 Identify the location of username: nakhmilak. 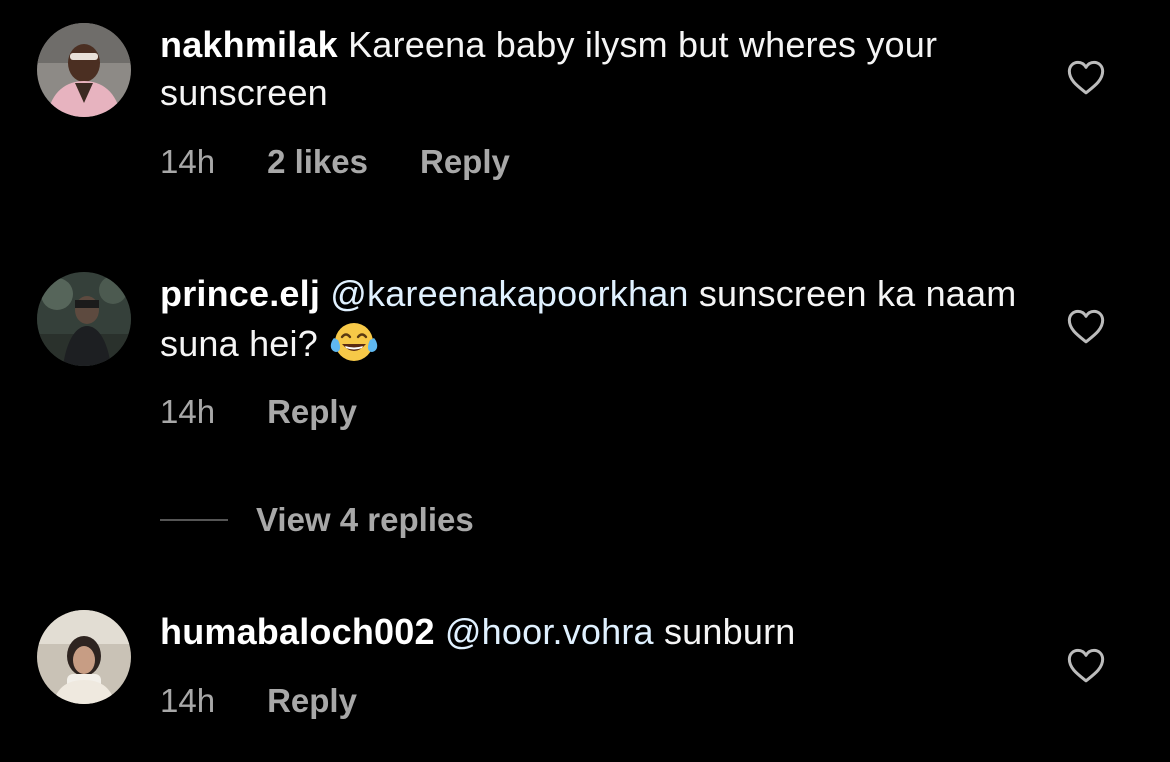
(249, 44).